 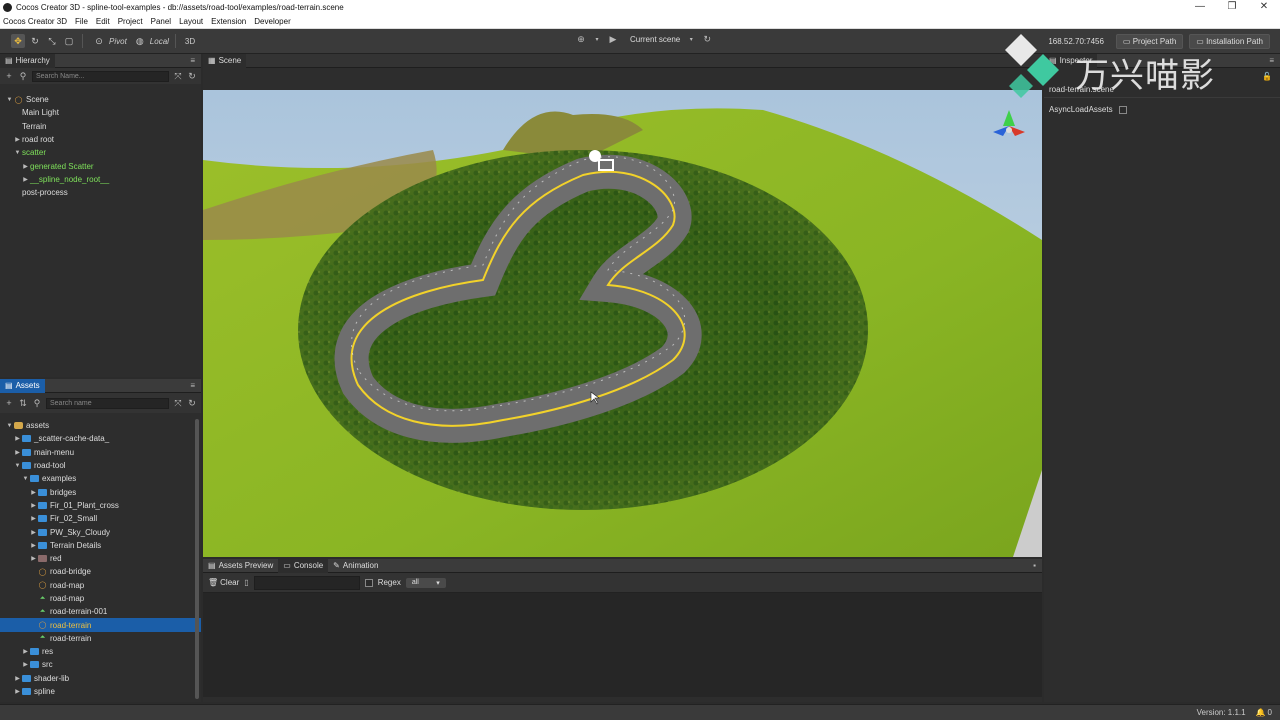 I want to click on menu-file: File, so click(x=81, y=21).